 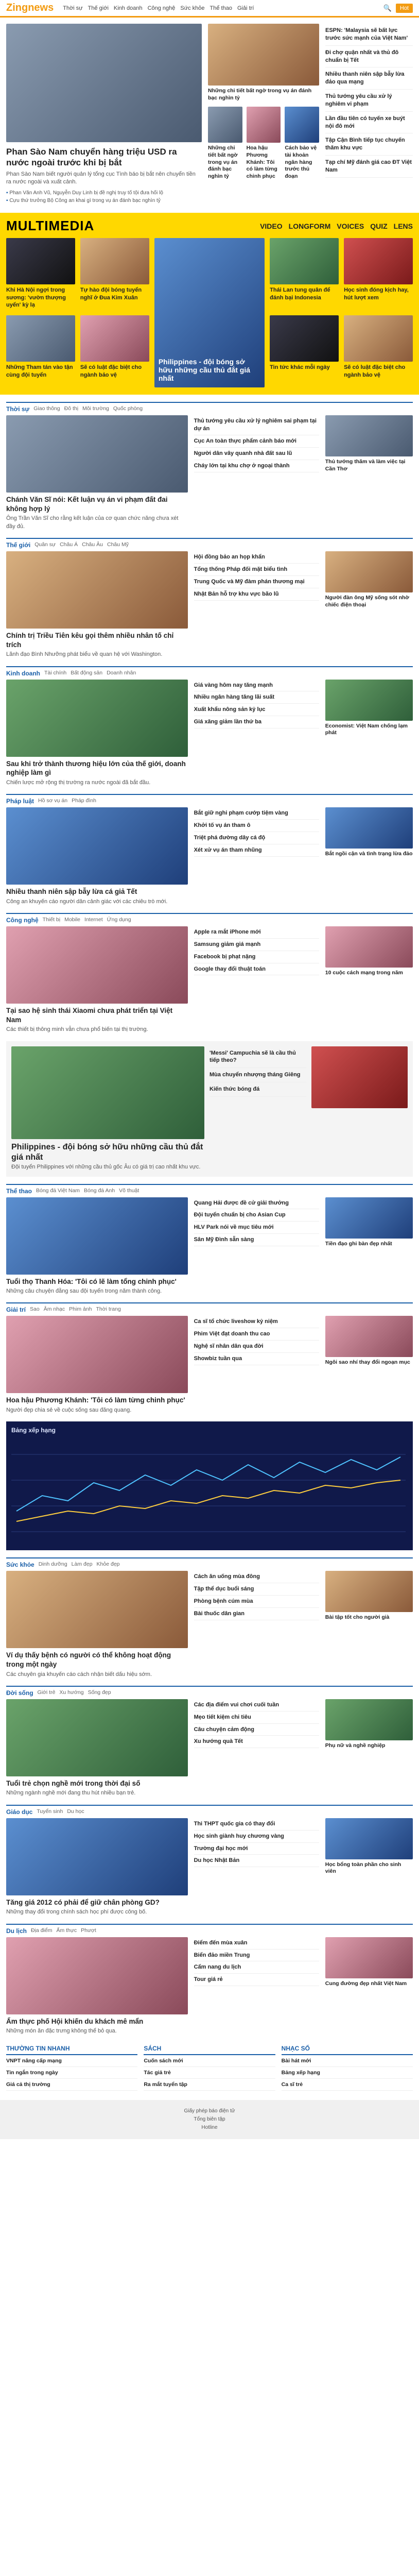 I want to click on section-name: Thời sự, so click(x=17, y=409).